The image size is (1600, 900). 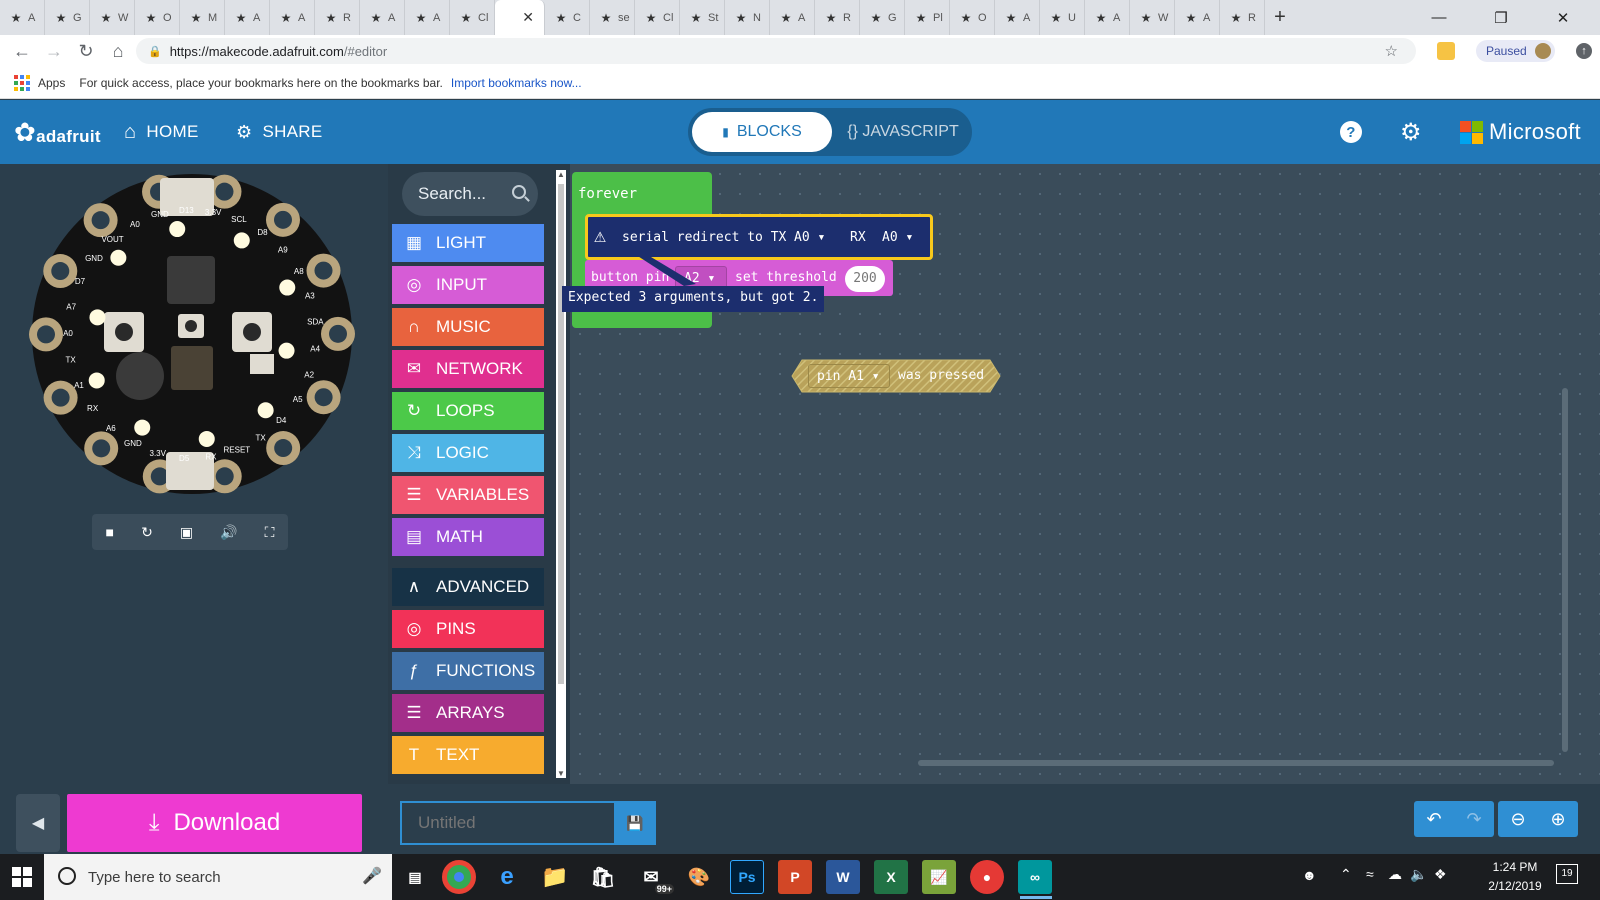 What do you see at coordinates (1418, 874) in the screenshot?
I see `volume-icon: 🔈` at bounding box center [1418, 874].